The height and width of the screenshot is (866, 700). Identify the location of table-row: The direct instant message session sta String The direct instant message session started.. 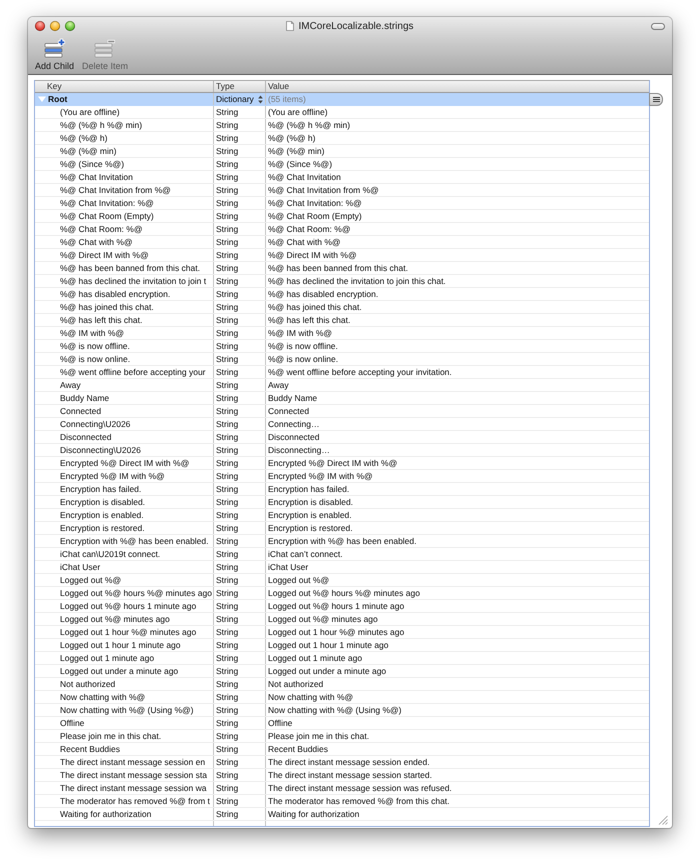
(342, 775).